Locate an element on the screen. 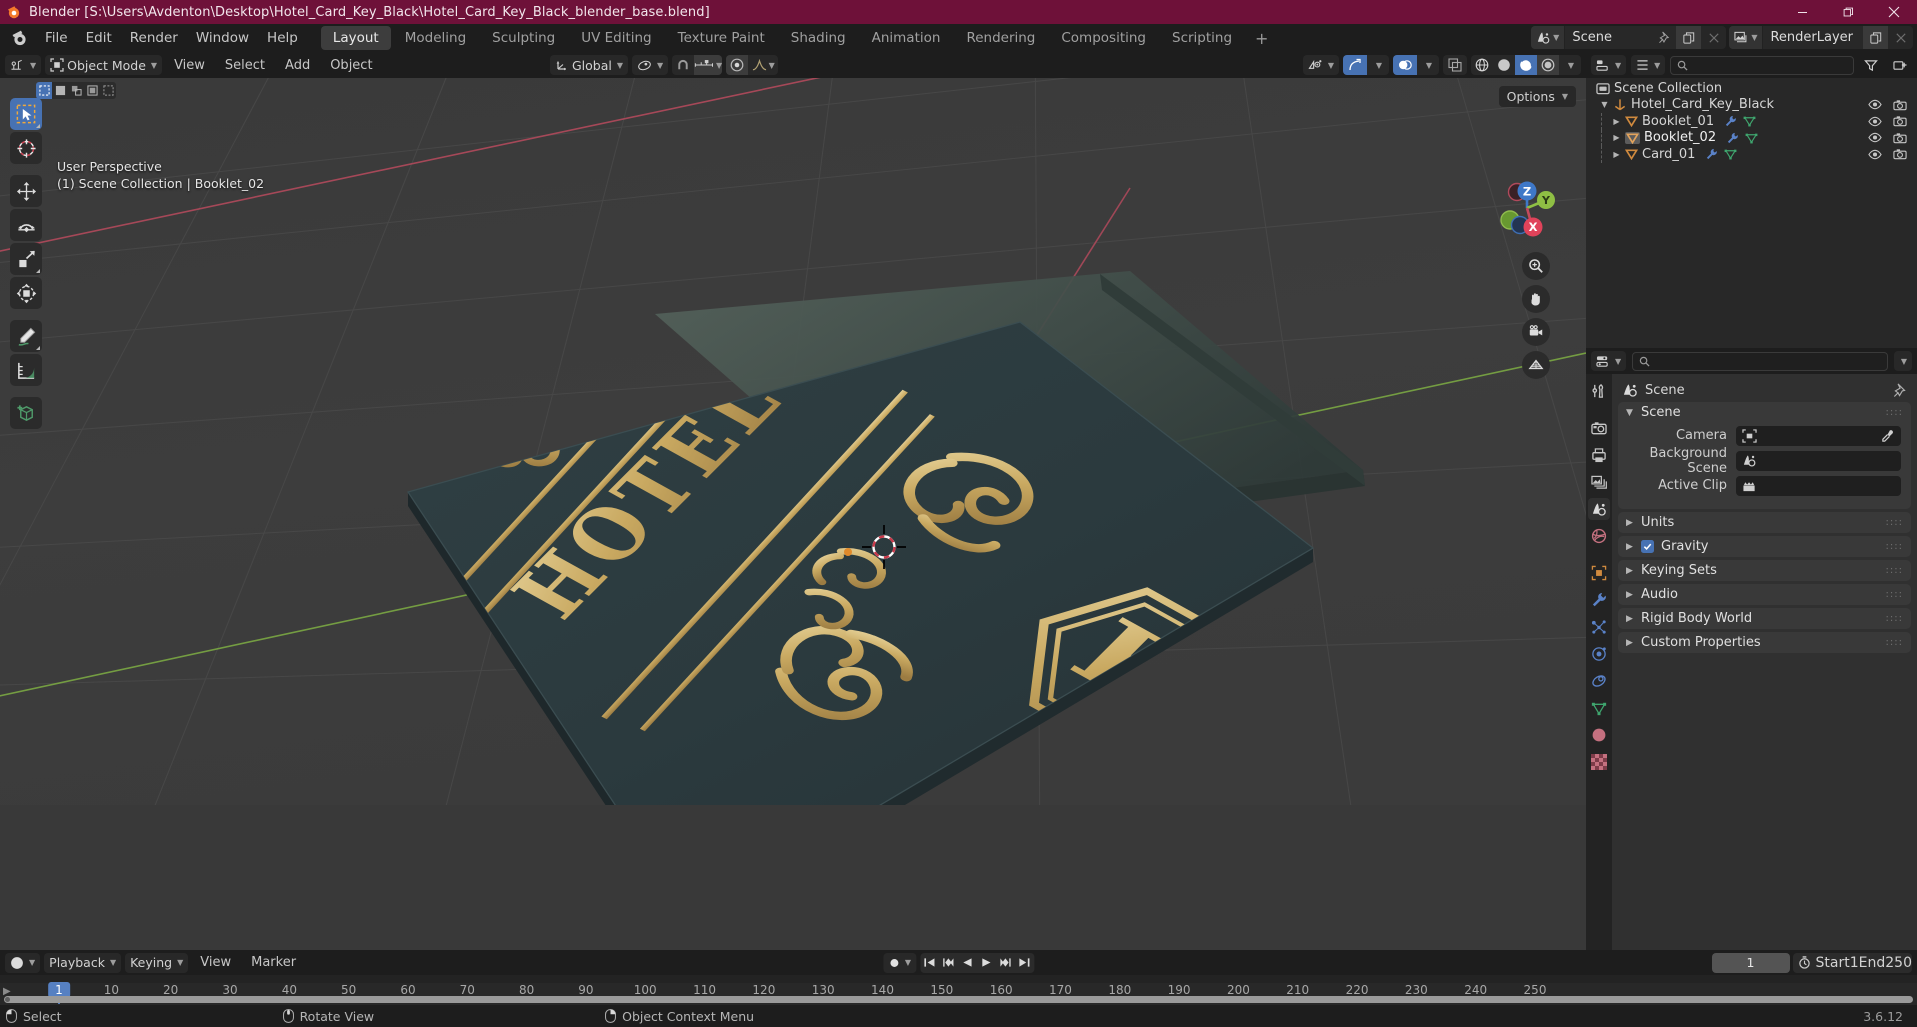  world-tab is located at coordinates (1599, 536).